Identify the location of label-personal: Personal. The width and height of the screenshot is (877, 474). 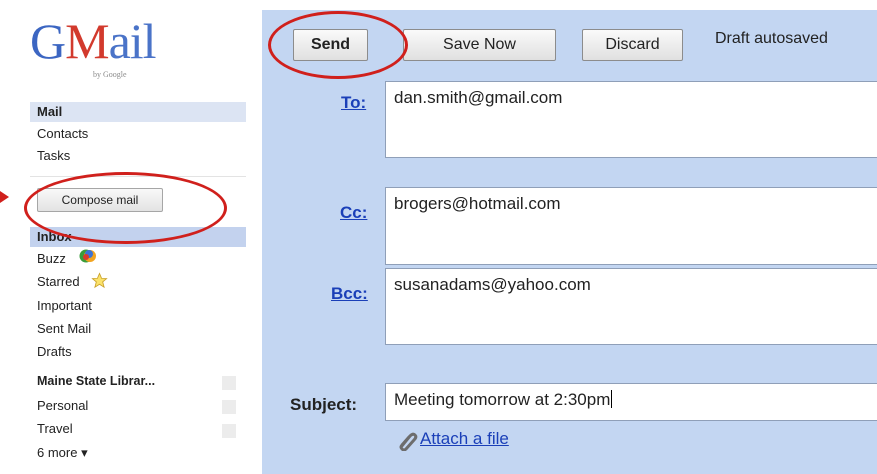
(62, 406).